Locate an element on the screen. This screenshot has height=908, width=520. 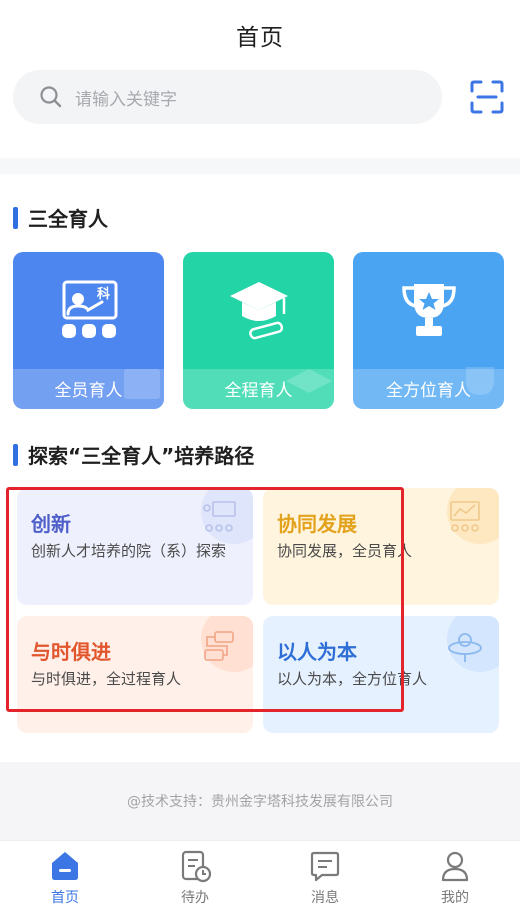
bottom-tab-bar: 首页 待办 消息 我的 is located at coordinates (260, 874).